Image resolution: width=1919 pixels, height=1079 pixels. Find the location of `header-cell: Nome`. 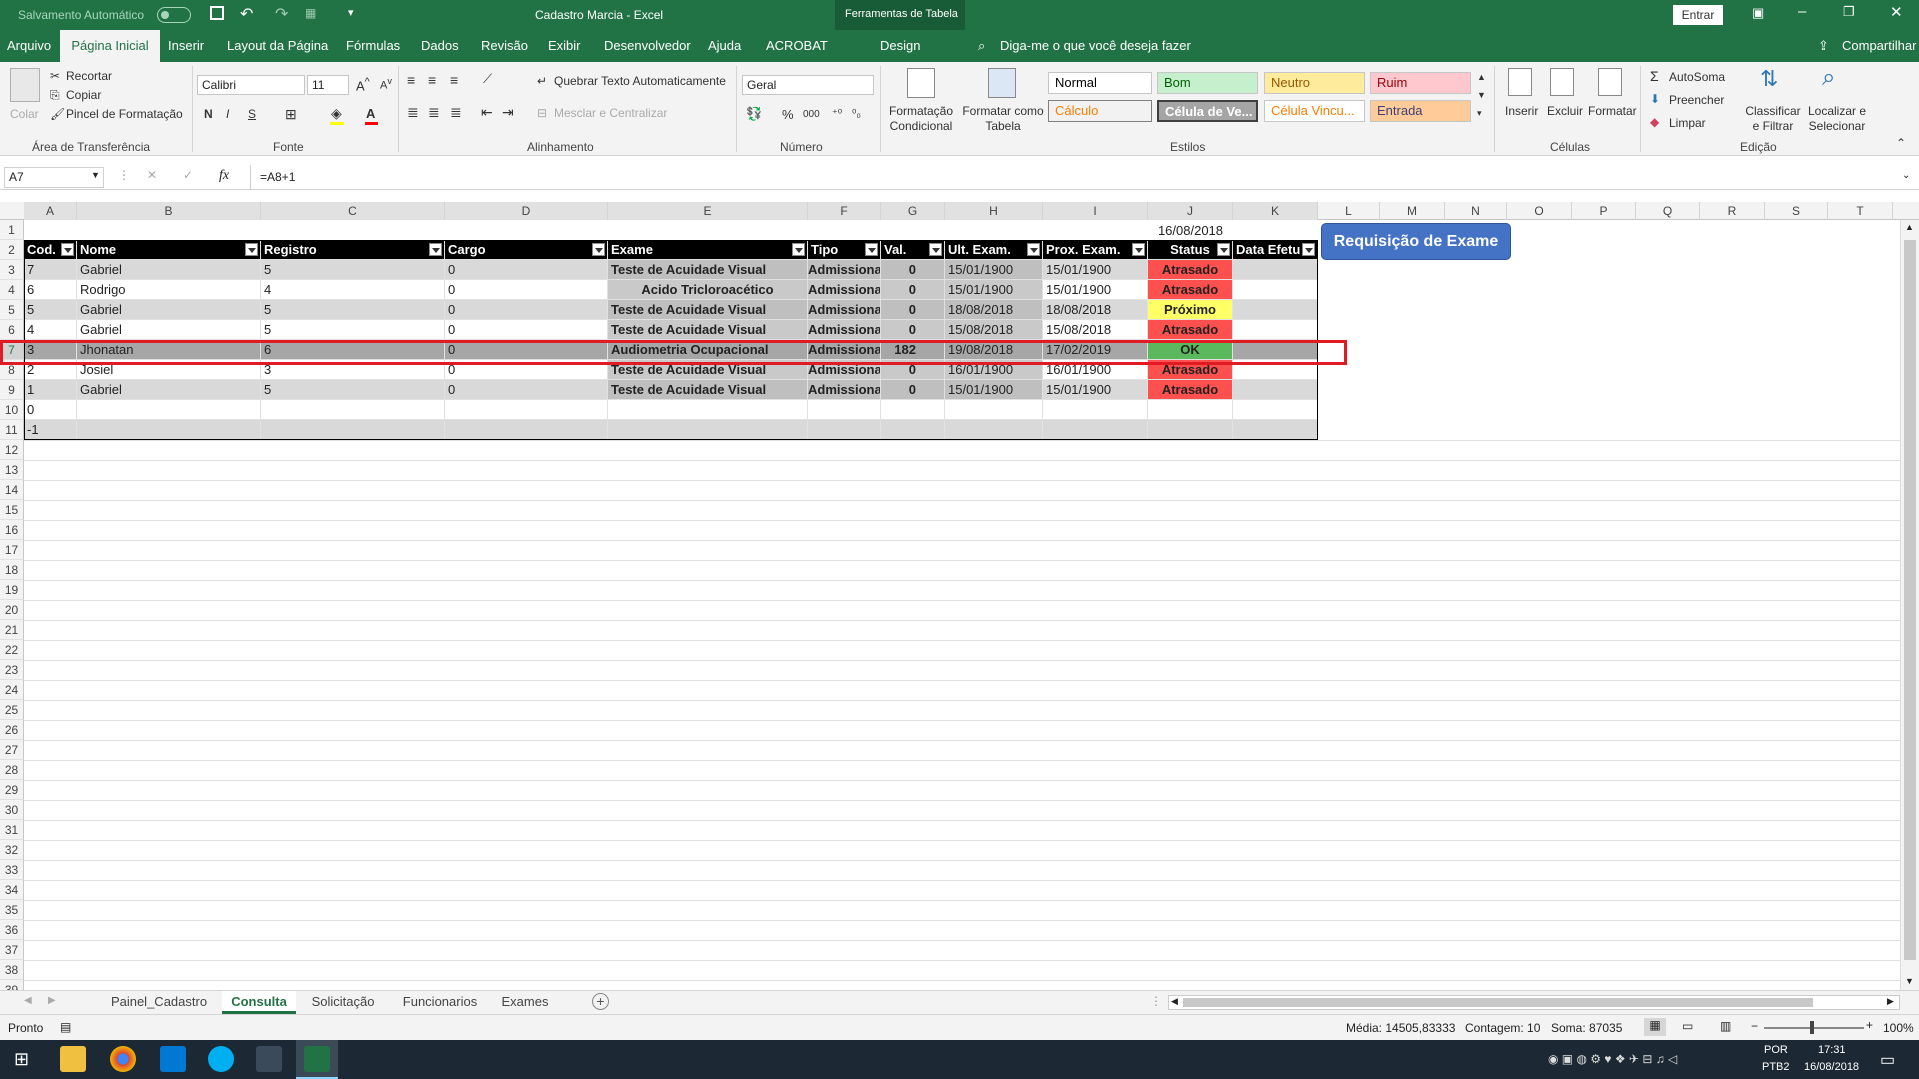

header-cell: Nome is located at coordinates (169, 250).